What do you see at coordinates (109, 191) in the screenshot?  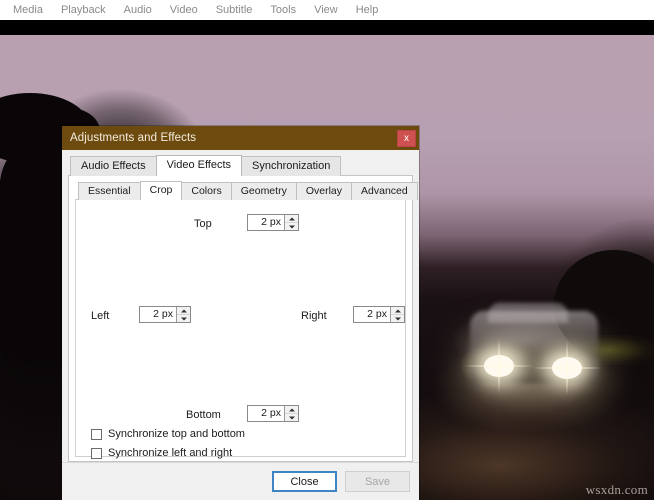 I see `subtab-essential: Essential` at bounding box center [109, 191].